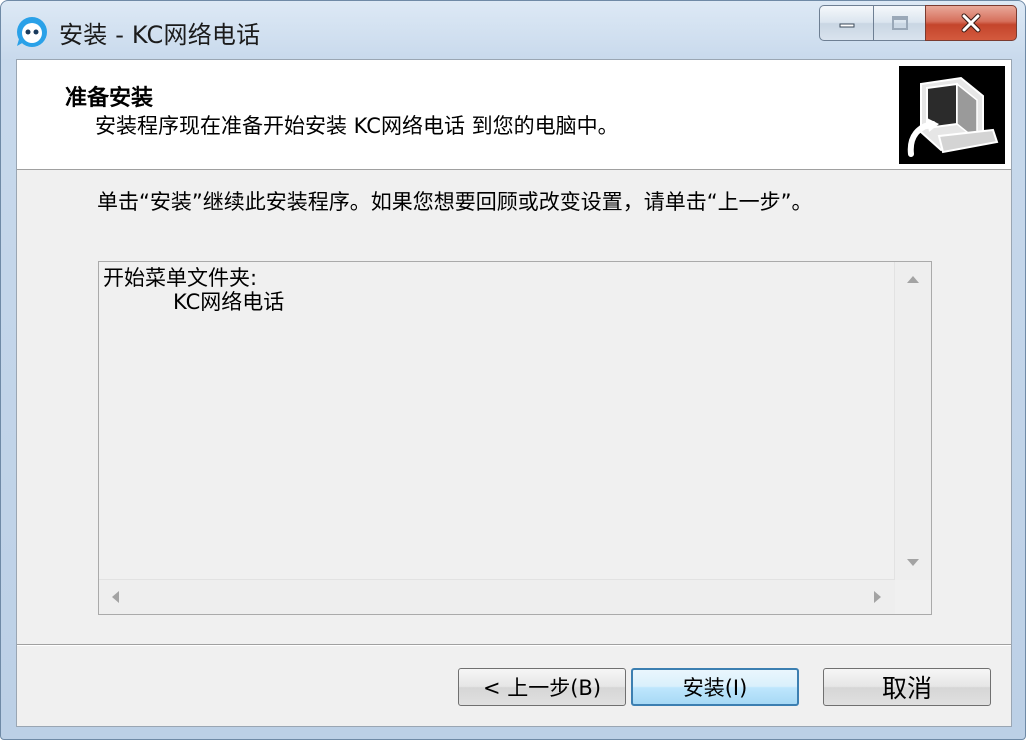 This screenshot has height=740, width=1026. What do you see at coordinates (912, 421) in the screenshot?
I see `vertical-scrollbar` at bounding box center [912, 421].